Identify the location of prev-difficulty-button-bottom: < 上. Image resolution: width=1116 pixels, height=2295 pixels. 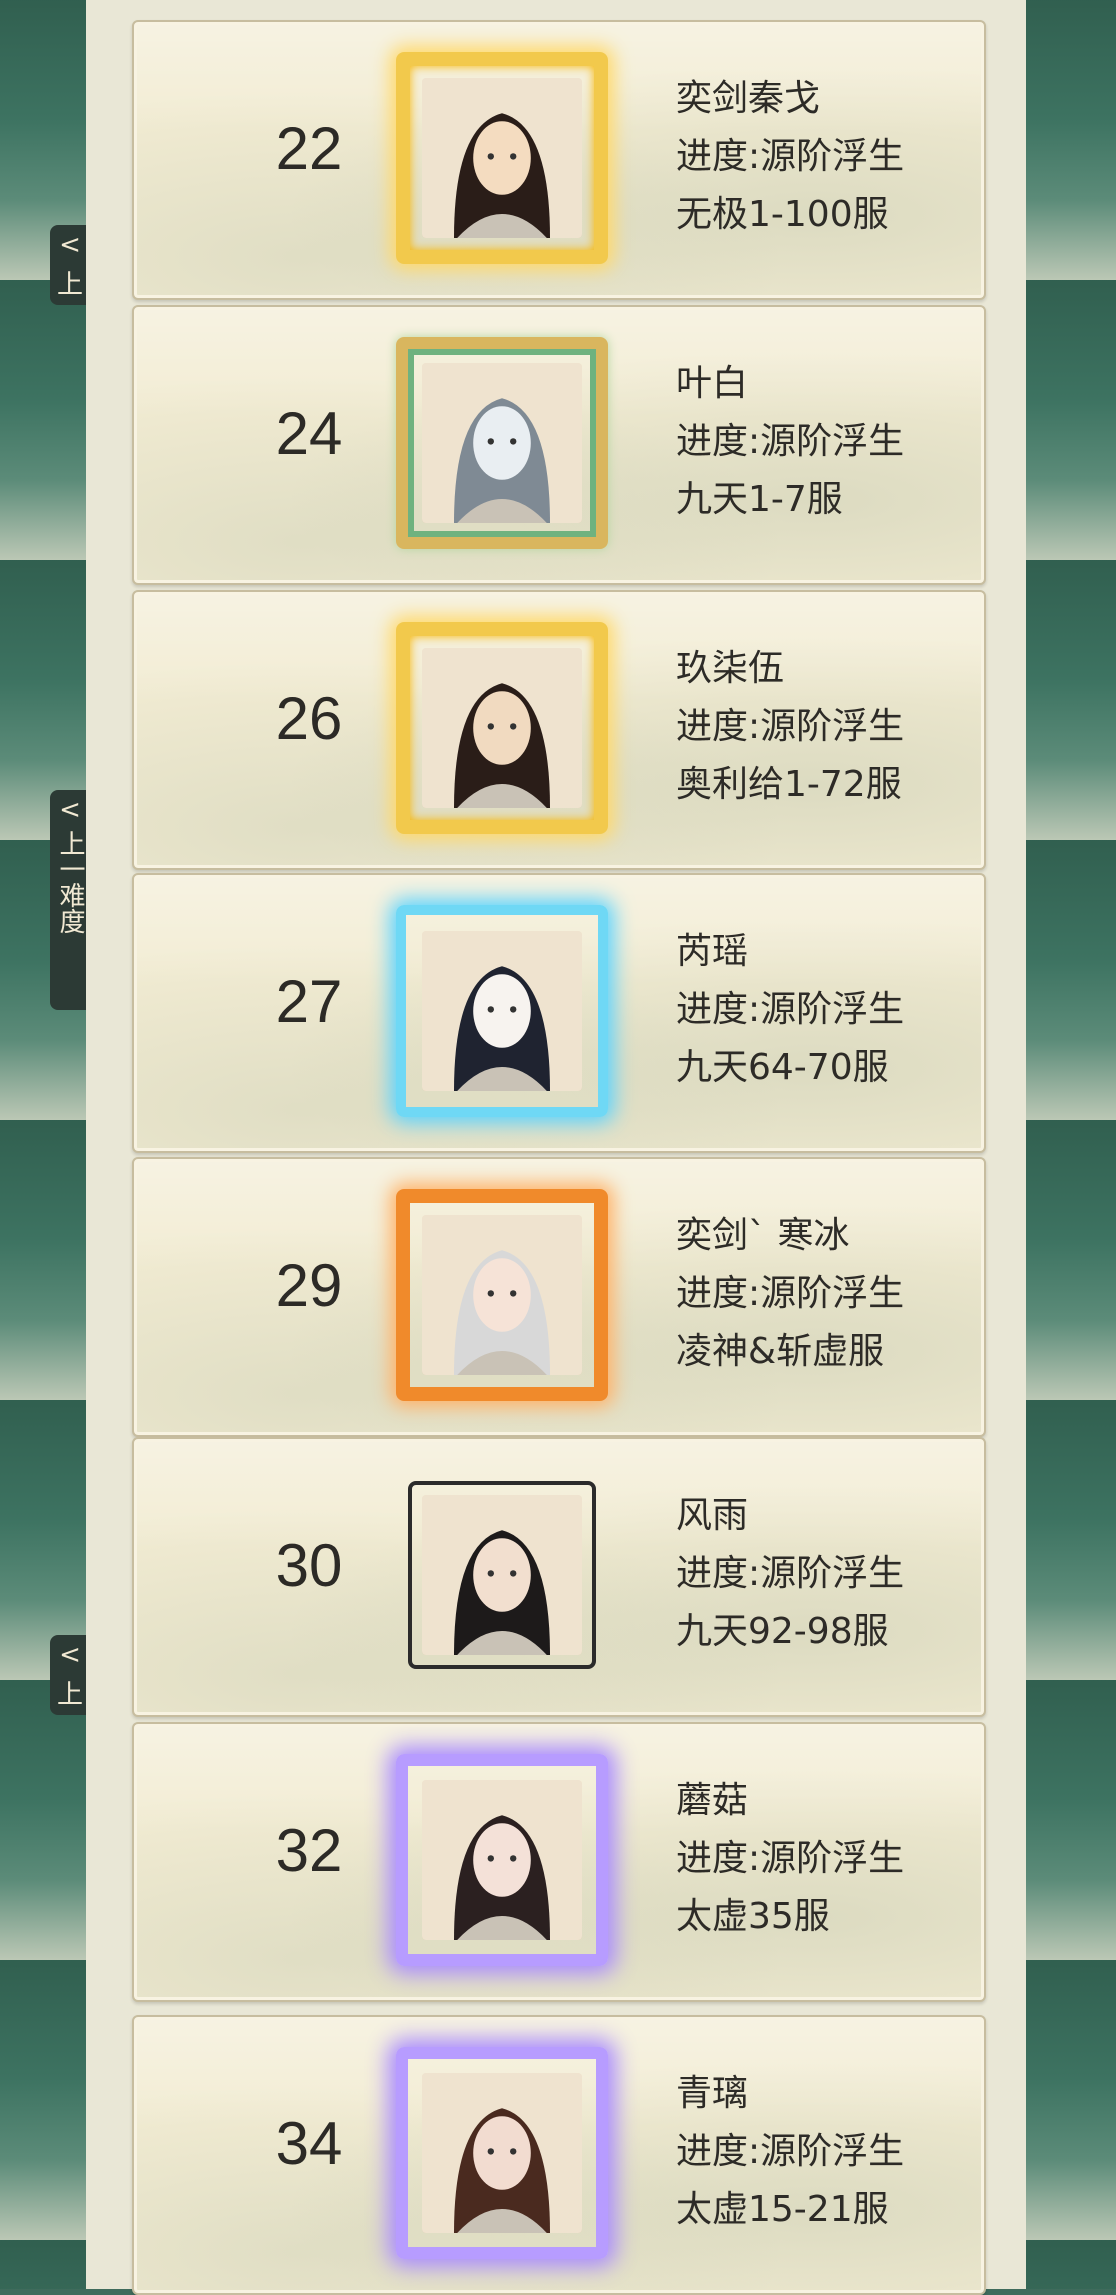
(70, 1675).